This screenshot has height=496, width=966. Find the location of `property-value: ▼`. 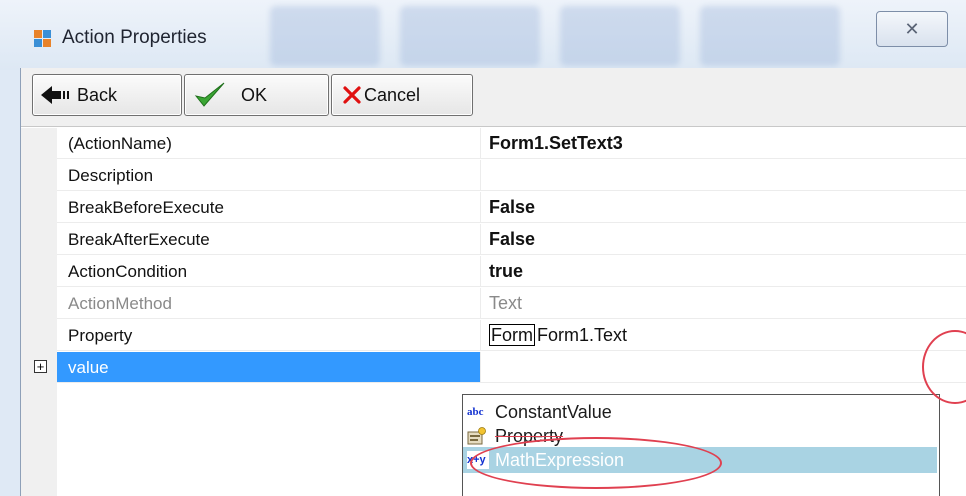

property-value: ▼ is located at coordinates (723, 367).